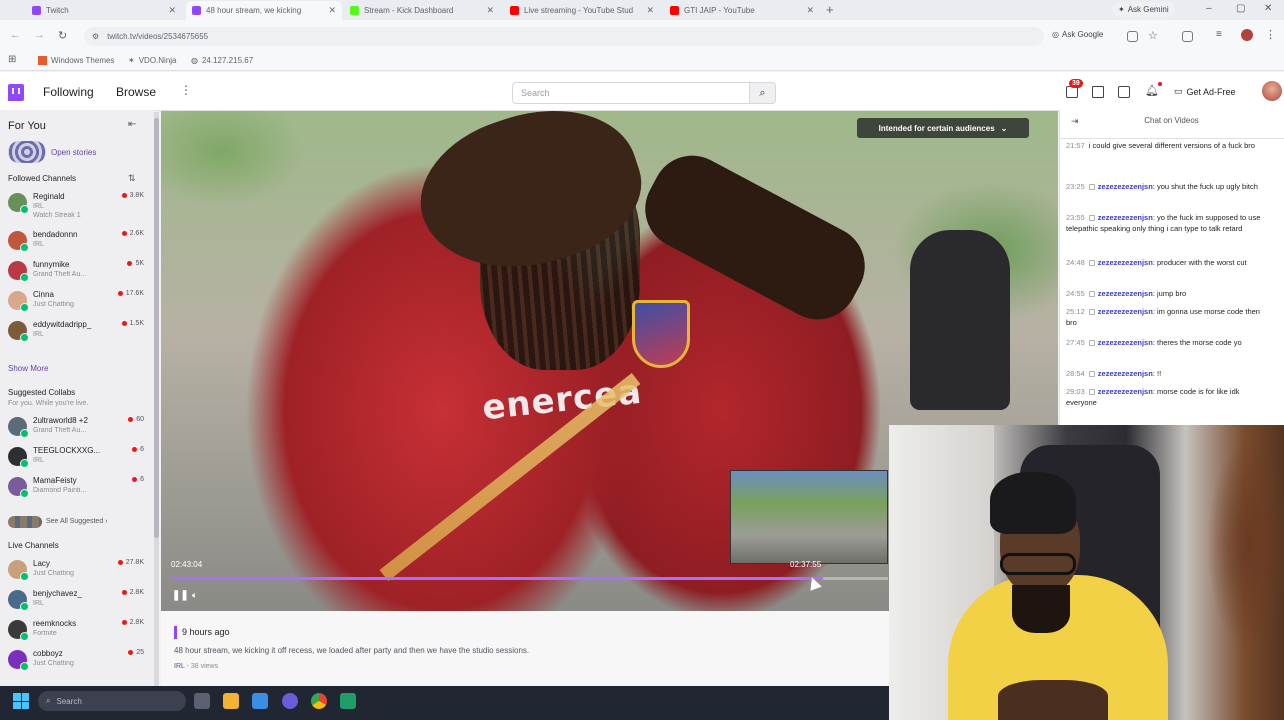 The image size is (1284, 720). What do you see at coordinates (202, 701) in the screenshot?
I see `task-view-icon` at bounding box center [202, 701].